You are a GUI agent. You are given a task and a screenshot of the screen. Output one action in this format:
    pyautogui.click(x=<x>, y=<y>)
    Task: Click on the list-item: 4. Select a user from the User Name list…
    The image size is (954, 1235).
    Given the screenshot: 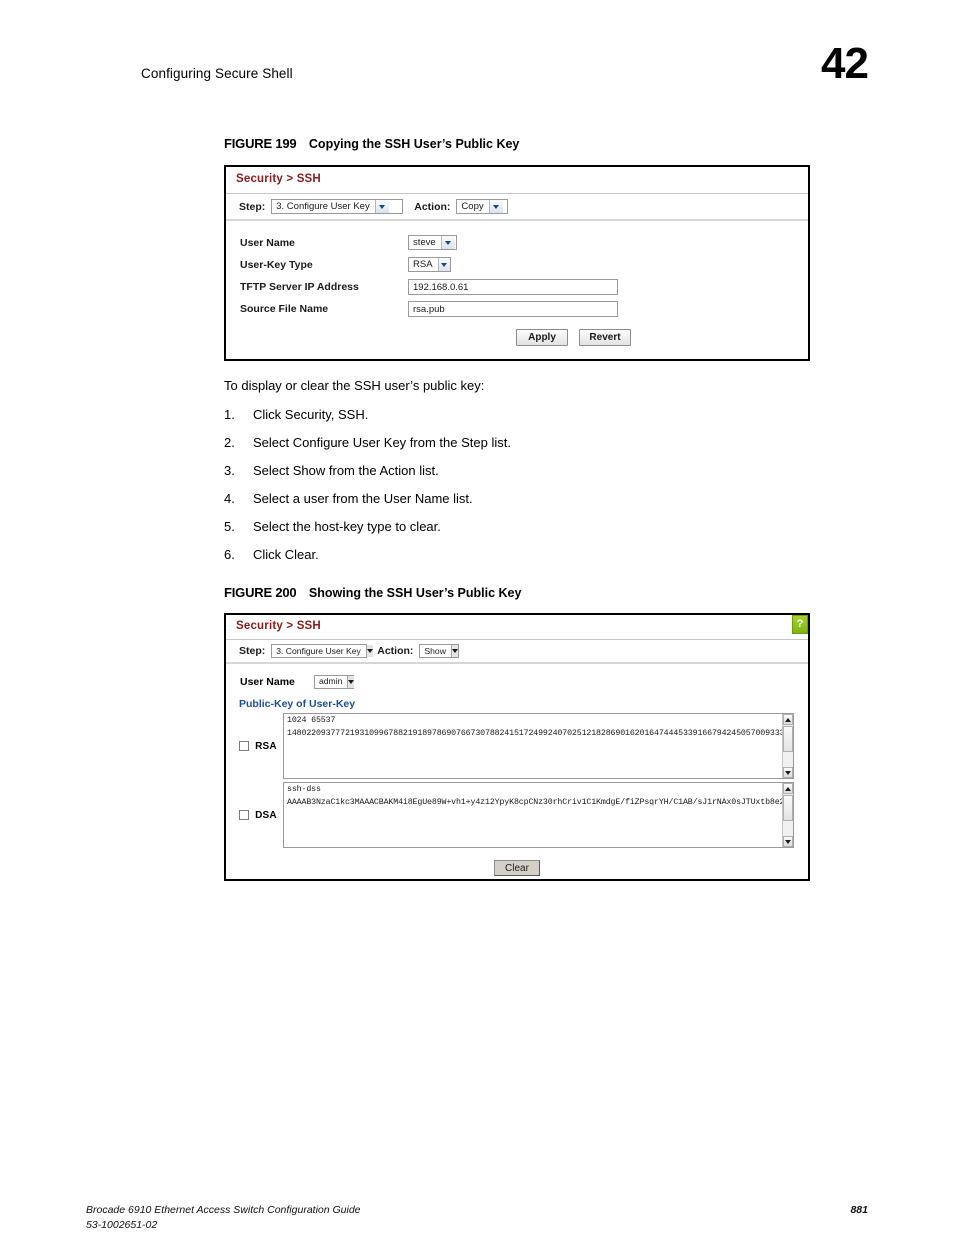 What is the action you would take?
    pyautogui.click(x=367, y=504)
    